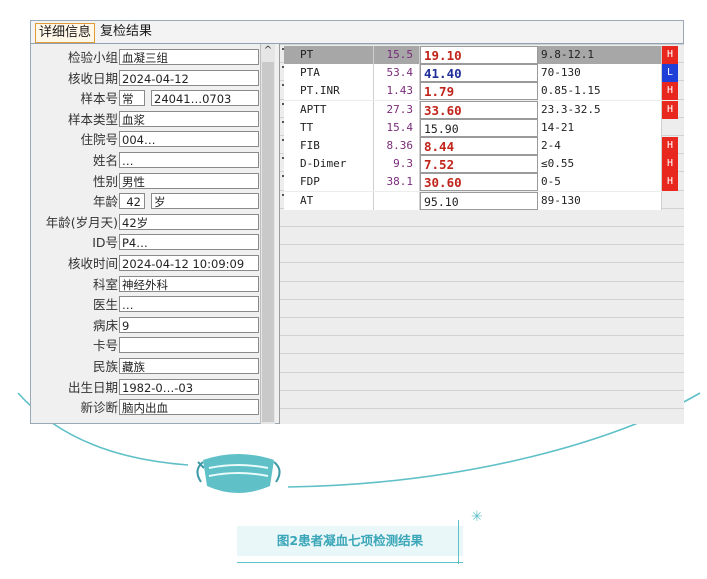 Image resolution: width=707 pixels, height=579 pixels. I want to click on test-name: TT, so click(329, 127).